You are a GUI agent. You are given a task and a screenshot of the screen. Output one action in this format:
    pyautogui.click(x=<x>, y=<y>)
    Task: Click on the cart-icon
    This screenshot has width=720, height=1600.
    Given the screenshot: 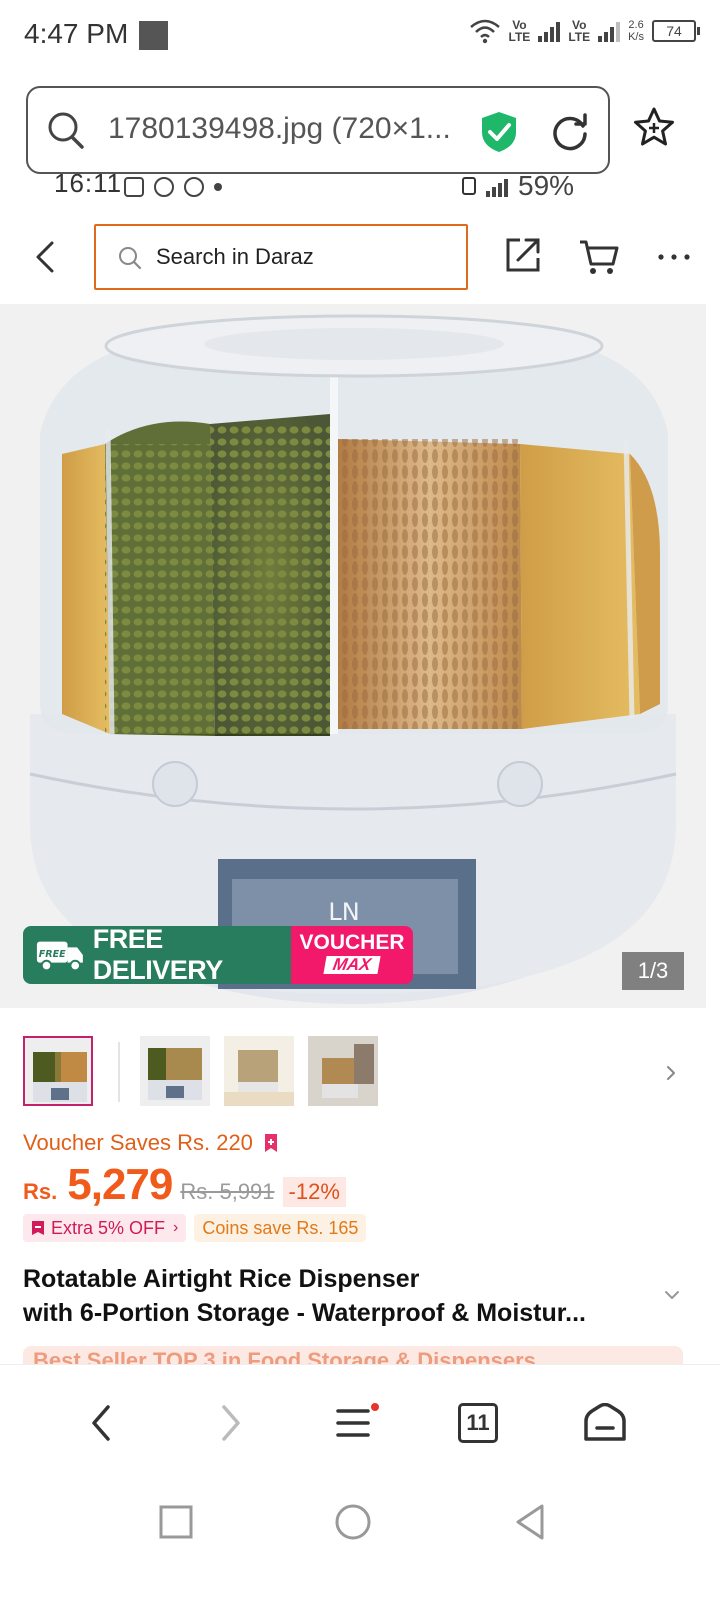 What is the action you would take?
    pyautogui.click(x=599, y=257)
    